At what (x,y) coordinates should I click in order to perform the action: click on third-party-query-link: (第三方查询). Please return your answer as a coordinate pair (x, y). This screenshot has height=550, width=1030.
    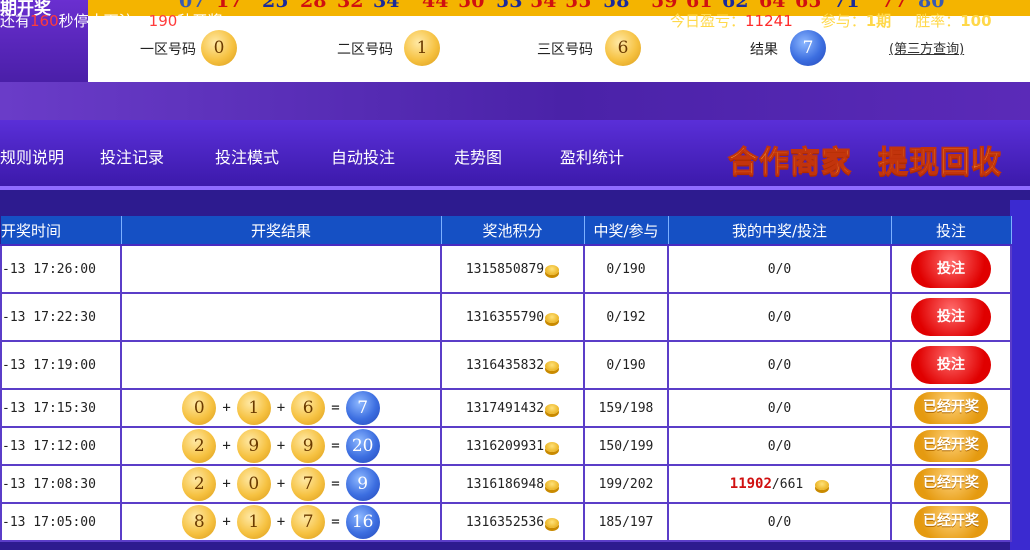
    Looking at the image, I should click on (926, 47).